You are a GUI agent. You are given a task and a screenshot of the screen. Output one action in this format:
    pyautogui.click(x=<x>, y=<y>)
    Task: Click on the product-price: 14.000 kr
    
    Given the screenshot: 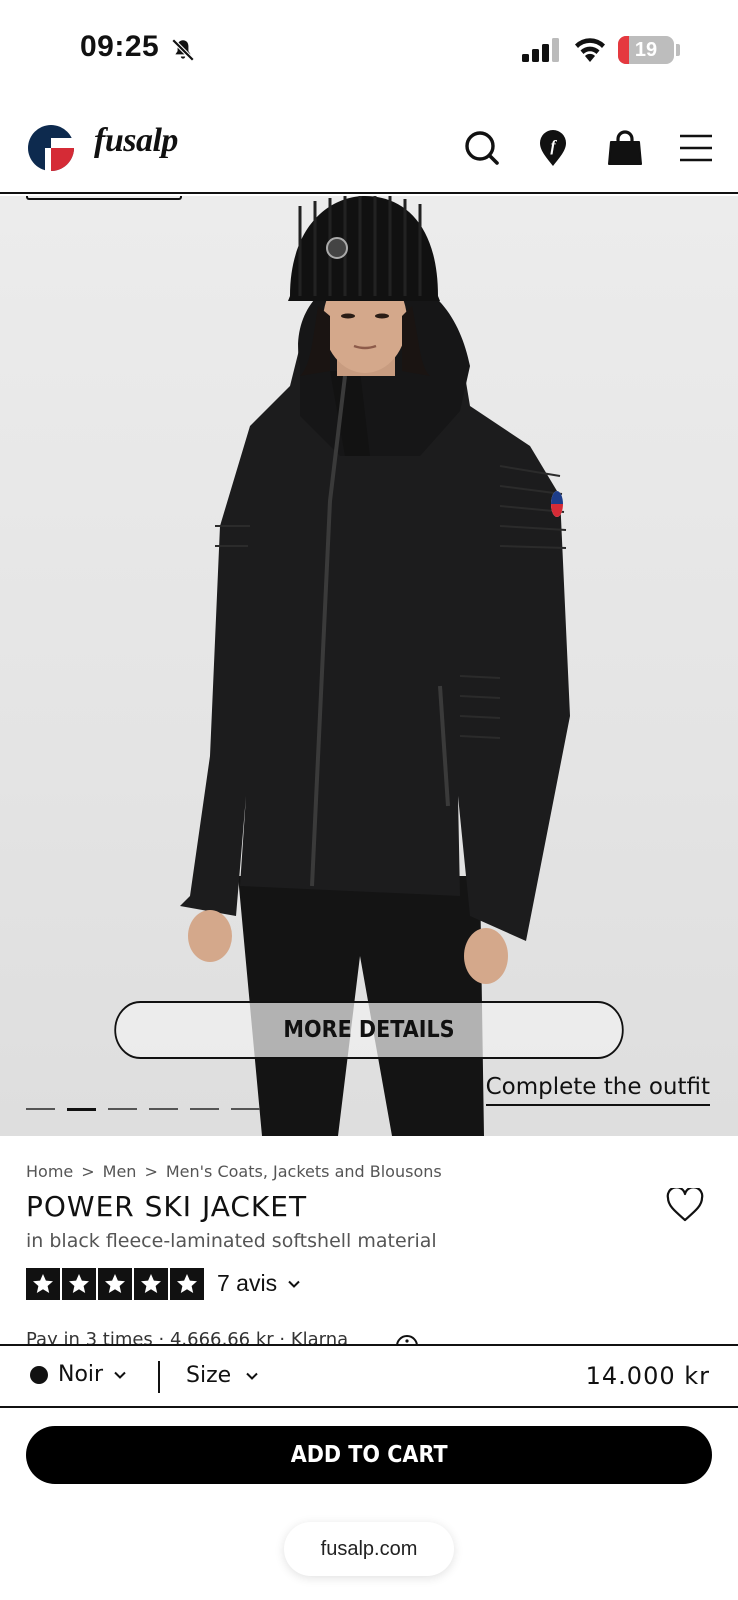 What is the action you would take?
    pyautogui.click(x=647, y=1376)
    